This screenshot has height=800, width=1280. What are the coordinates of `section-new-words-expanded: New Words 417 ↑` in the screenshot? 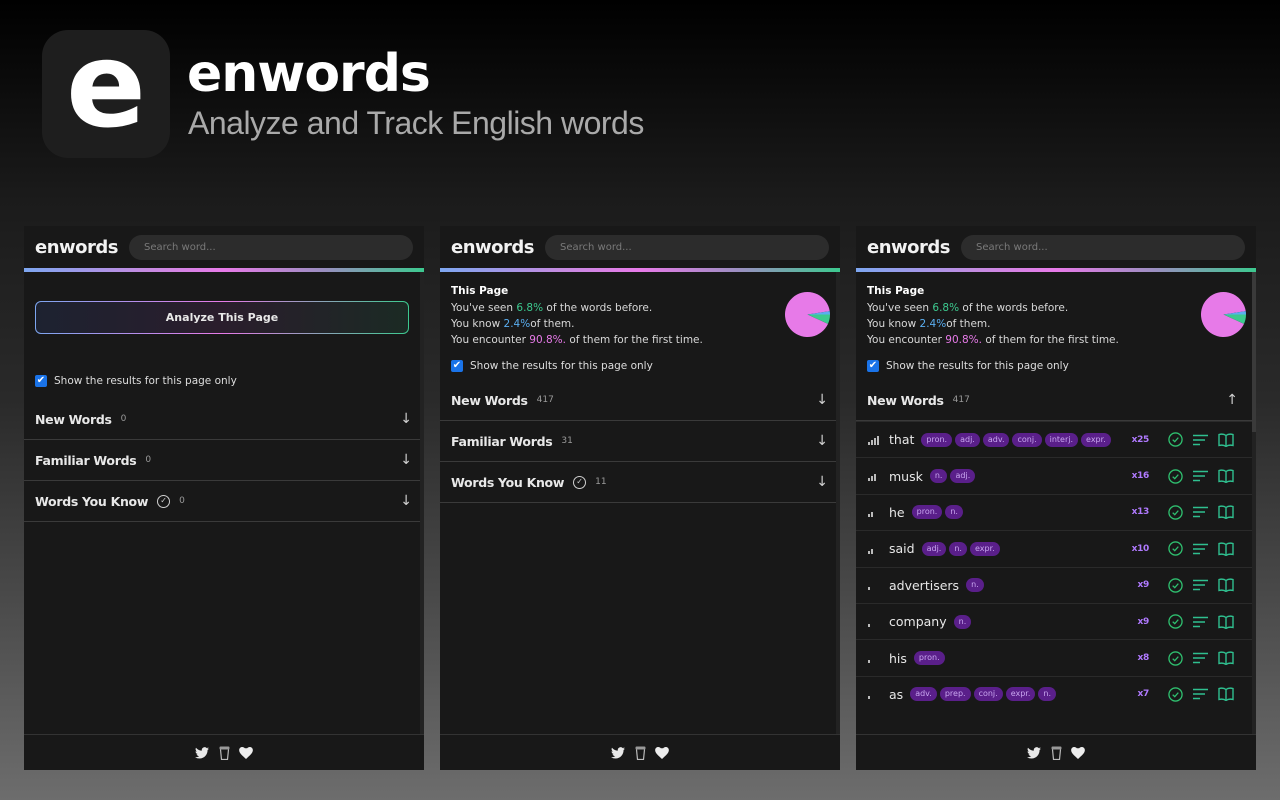 It's located at (1056, 400).